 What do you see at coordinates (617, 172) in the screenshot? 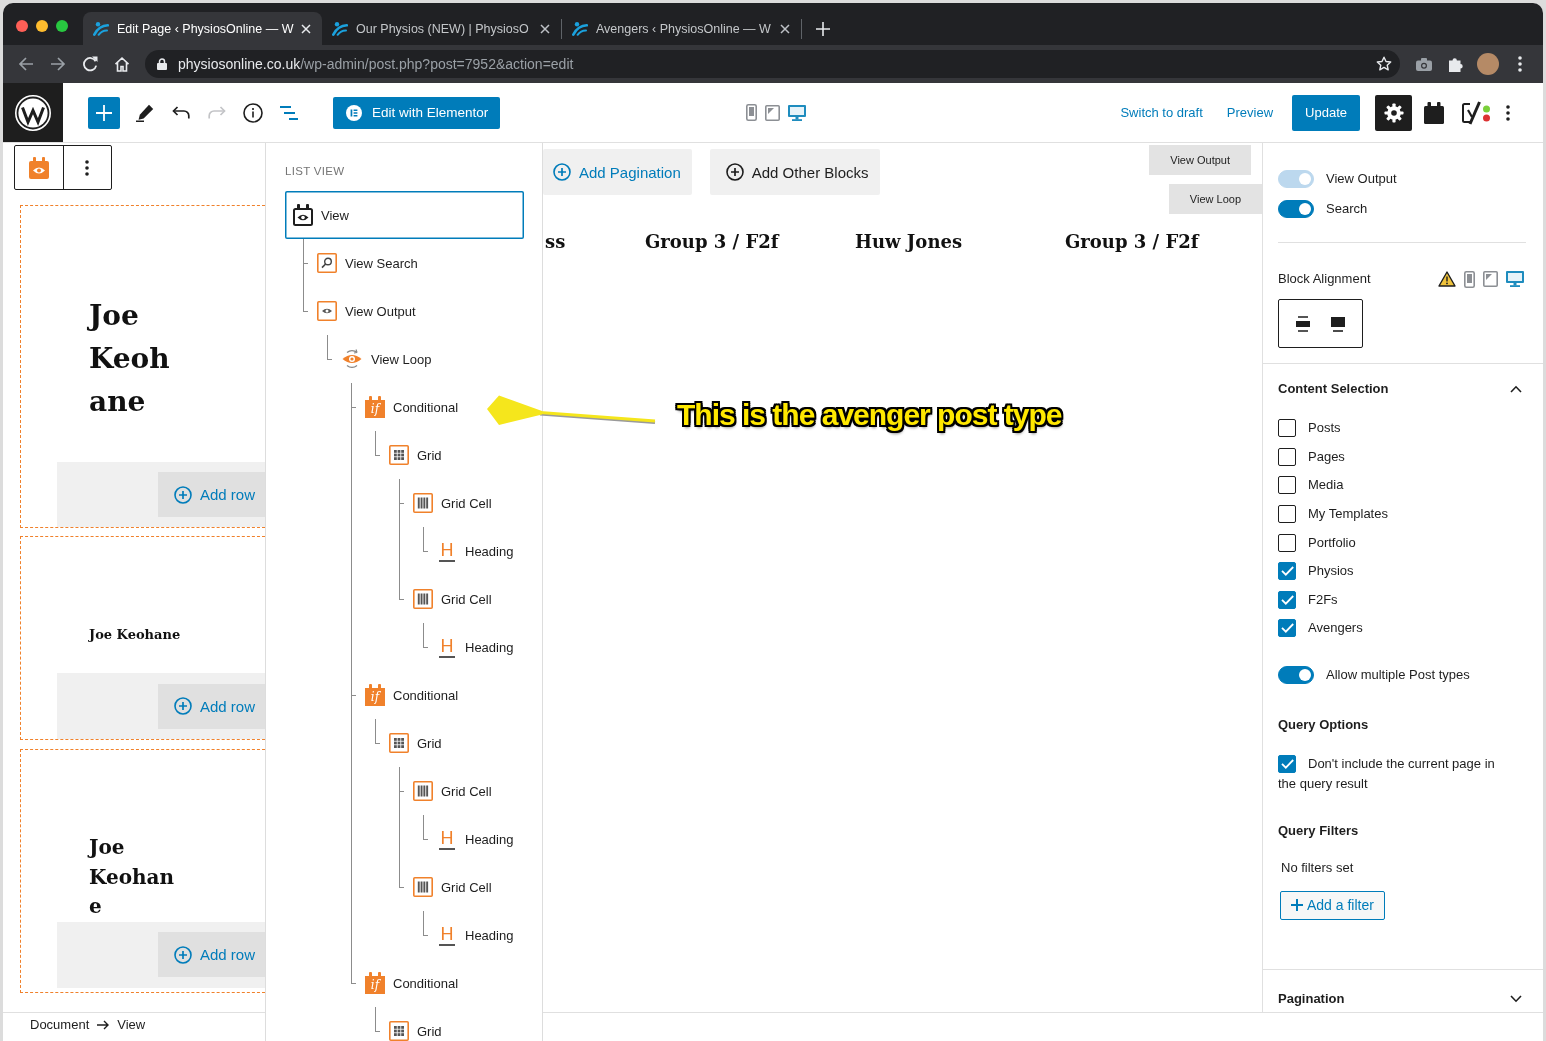
I see `add-block-button: Add Pagination` at bounding box center [617, 172].